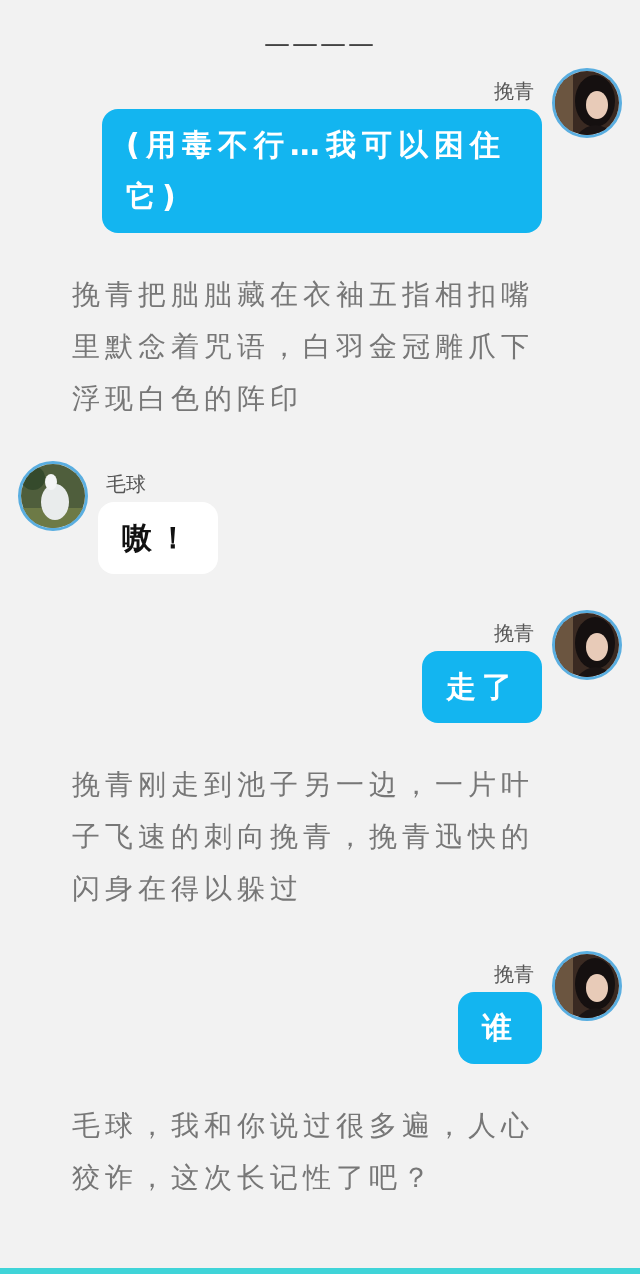 This screenshot has width=640, height=1274. Describe the element at coordinates (303, 1152) in the screenshot. I see `narration-text: 毛球，我和你说过很多遍，人心狡诈，这次长记性了吧？` at that location.